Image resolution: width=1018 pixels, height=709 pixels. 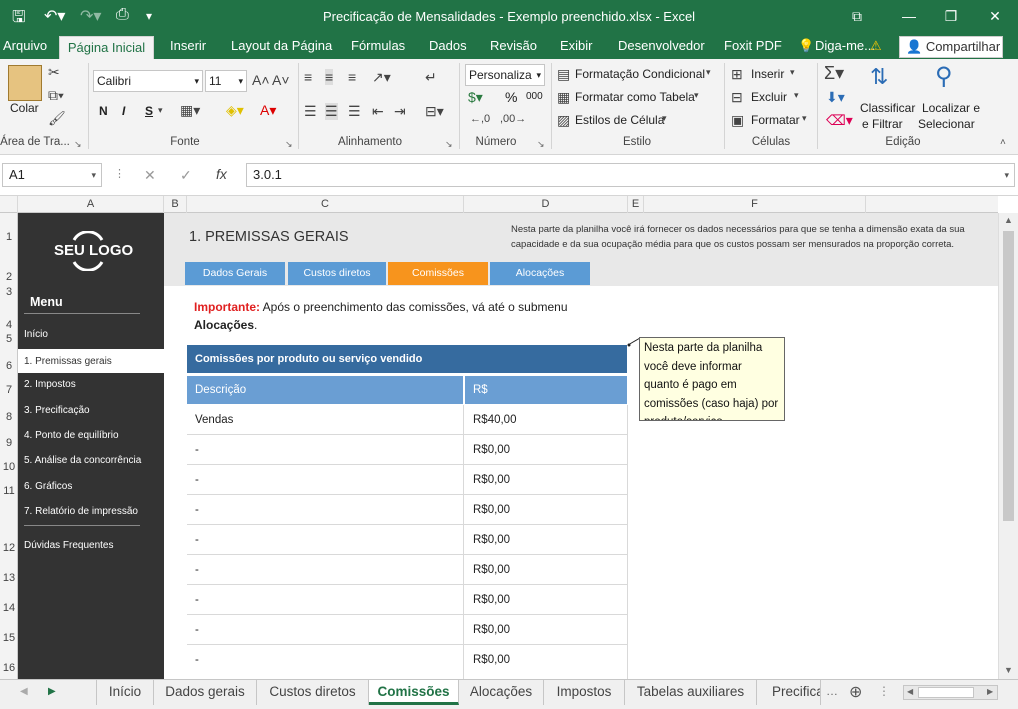 I want to click on row-header: 10, so click(x=9, y=467).